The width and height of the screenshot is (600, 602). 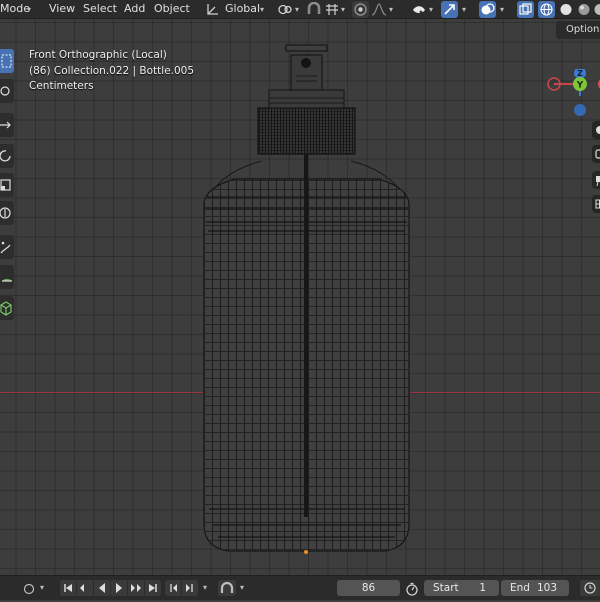 I want to click on xray-toggle-button, so click(x=525, y=9).